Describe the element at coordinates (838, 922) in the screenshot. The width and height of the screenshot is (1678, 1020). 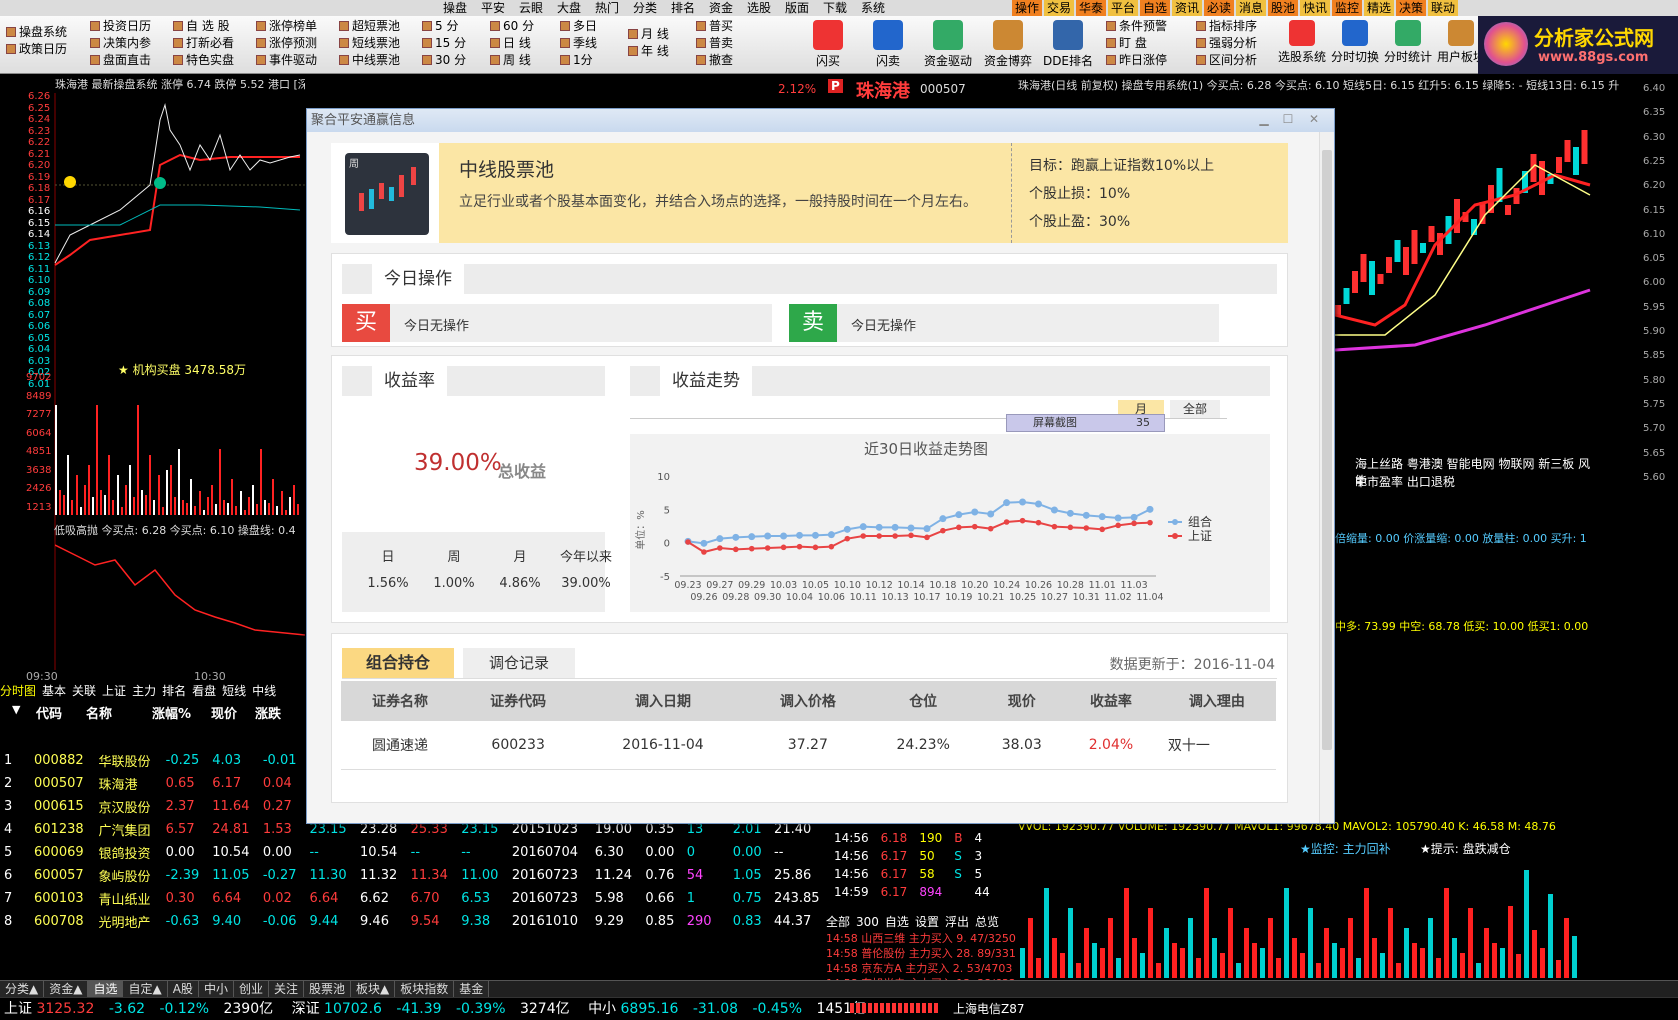
I see `mid-tab-0: 全部` at that location.